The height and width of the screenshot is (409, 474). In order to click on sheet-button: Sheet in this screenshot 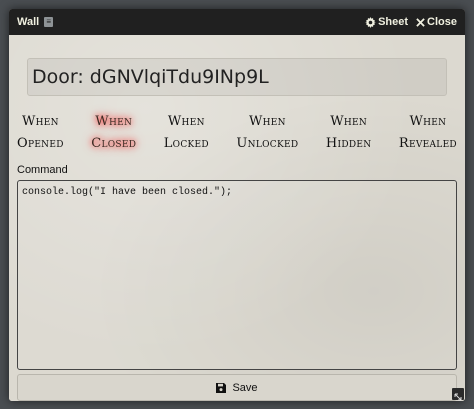, I will do `click(386, 22)`.